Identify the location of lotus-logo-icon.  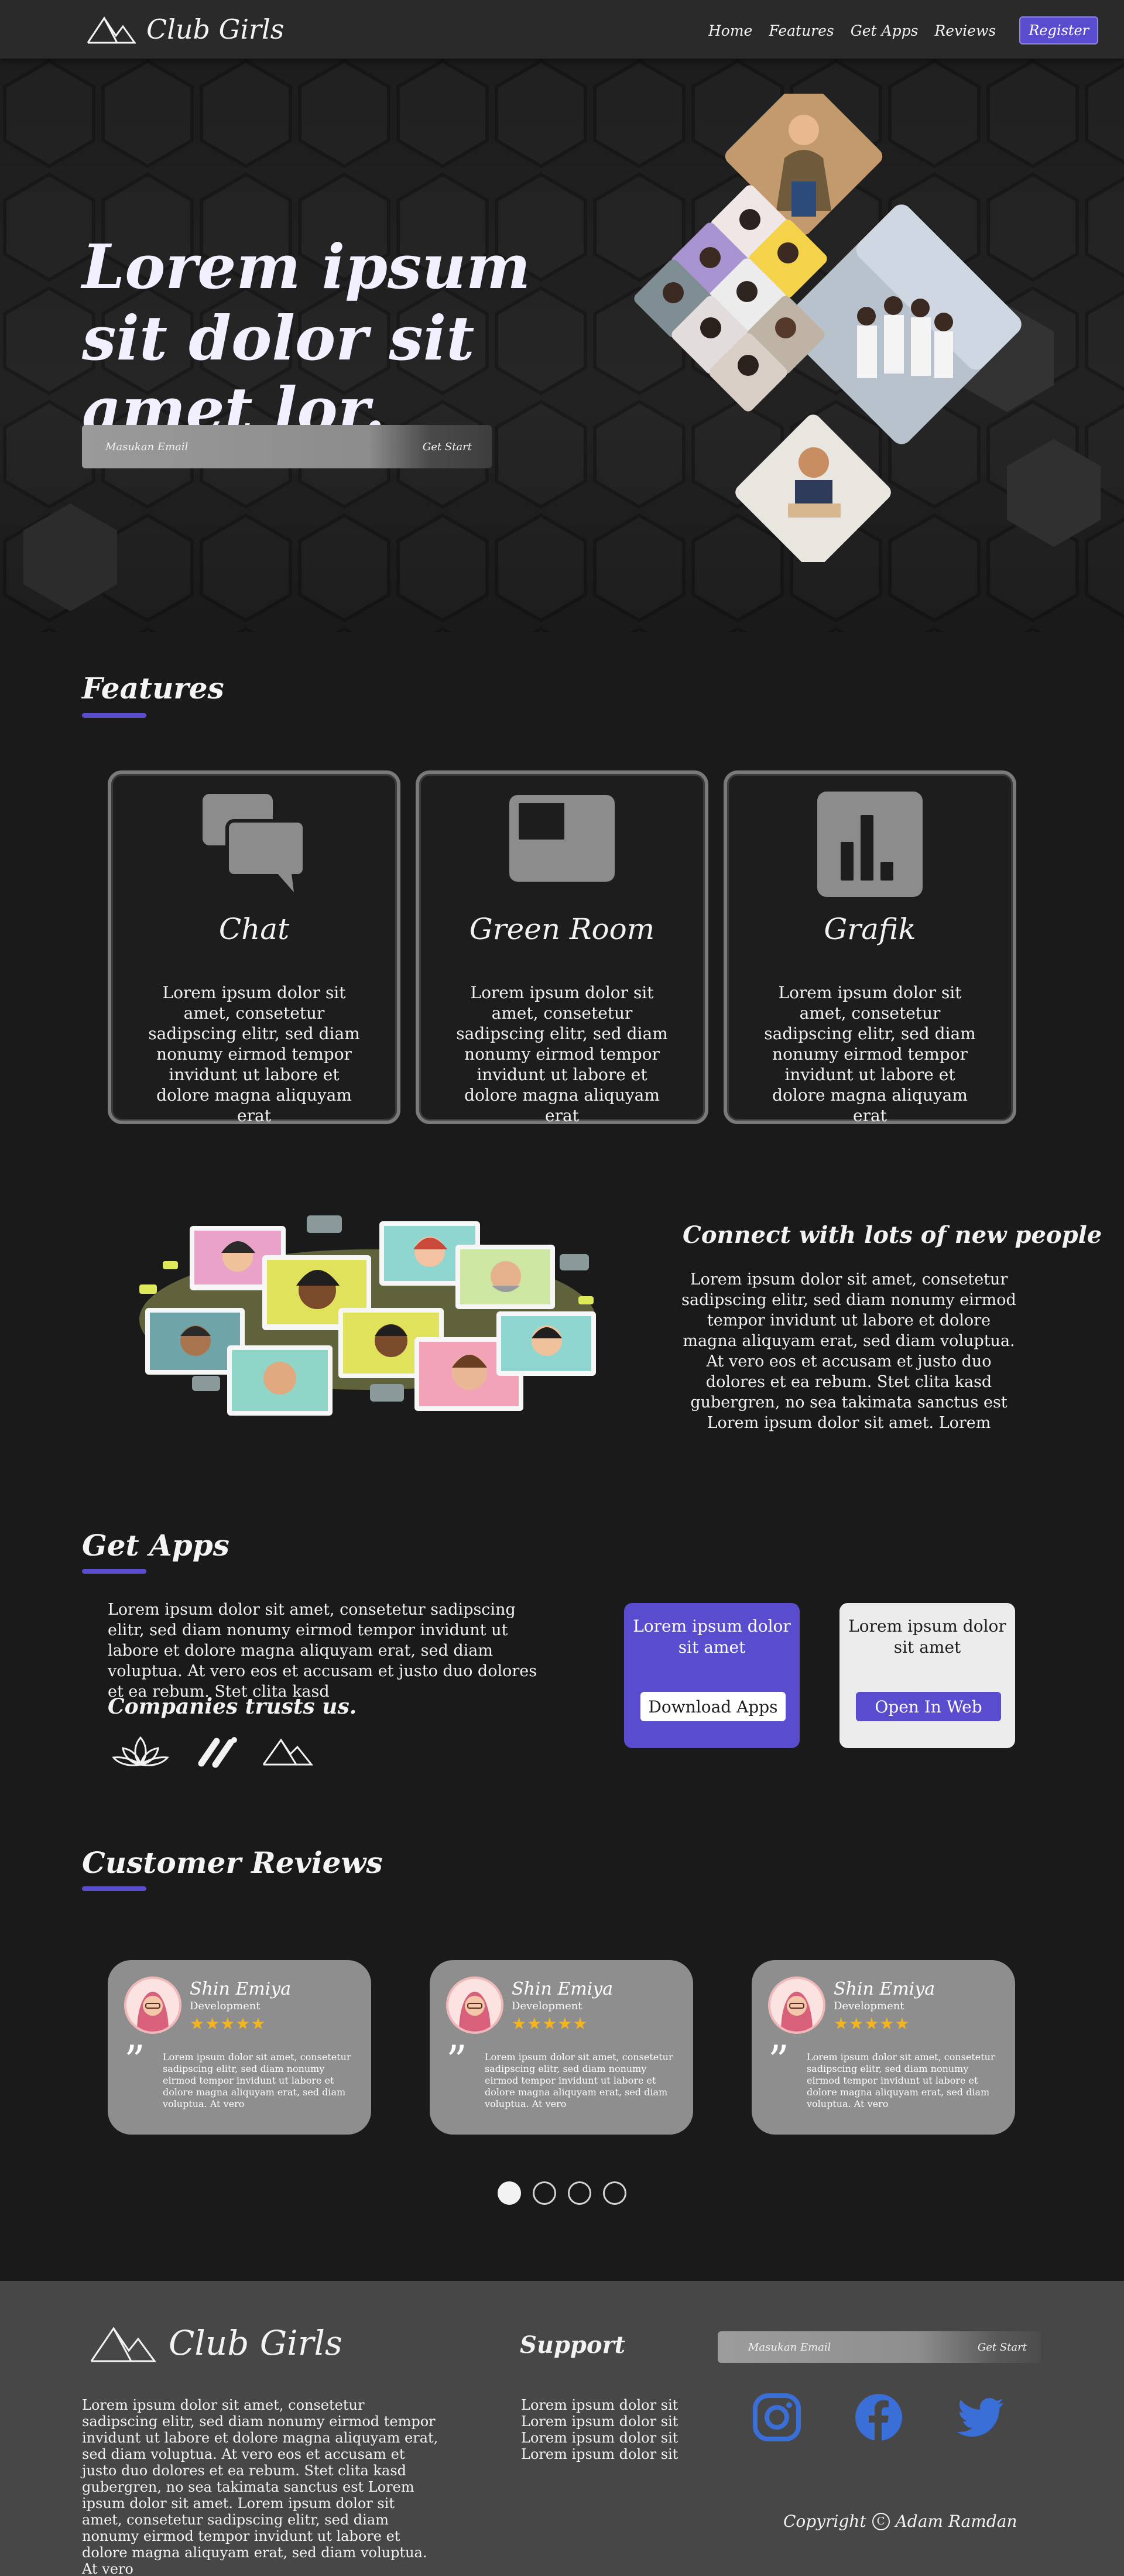
(140, 1751).